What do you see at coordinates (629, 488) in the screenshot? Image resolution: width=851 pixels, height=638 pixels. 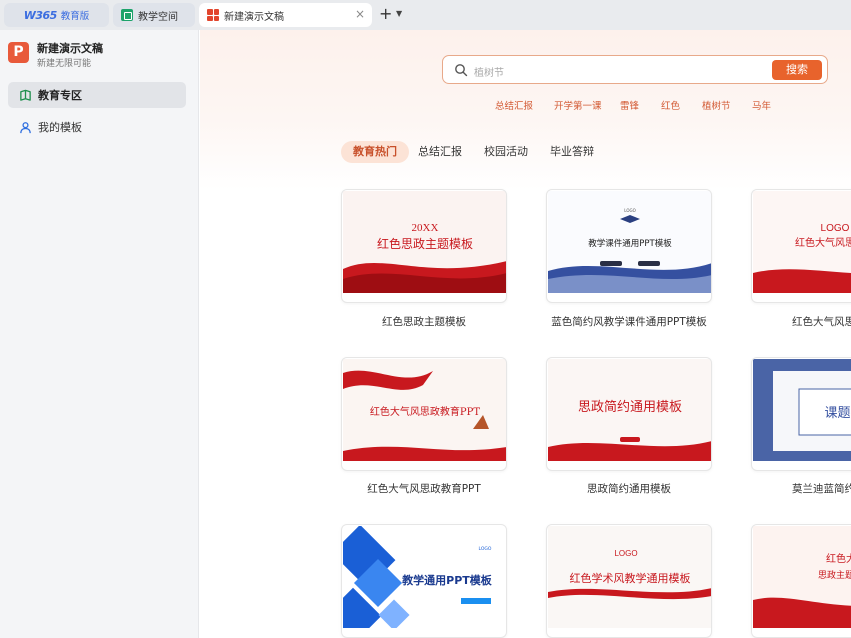 I see `template-name: 思政简约通用模板` at bounding box center [629, 488].